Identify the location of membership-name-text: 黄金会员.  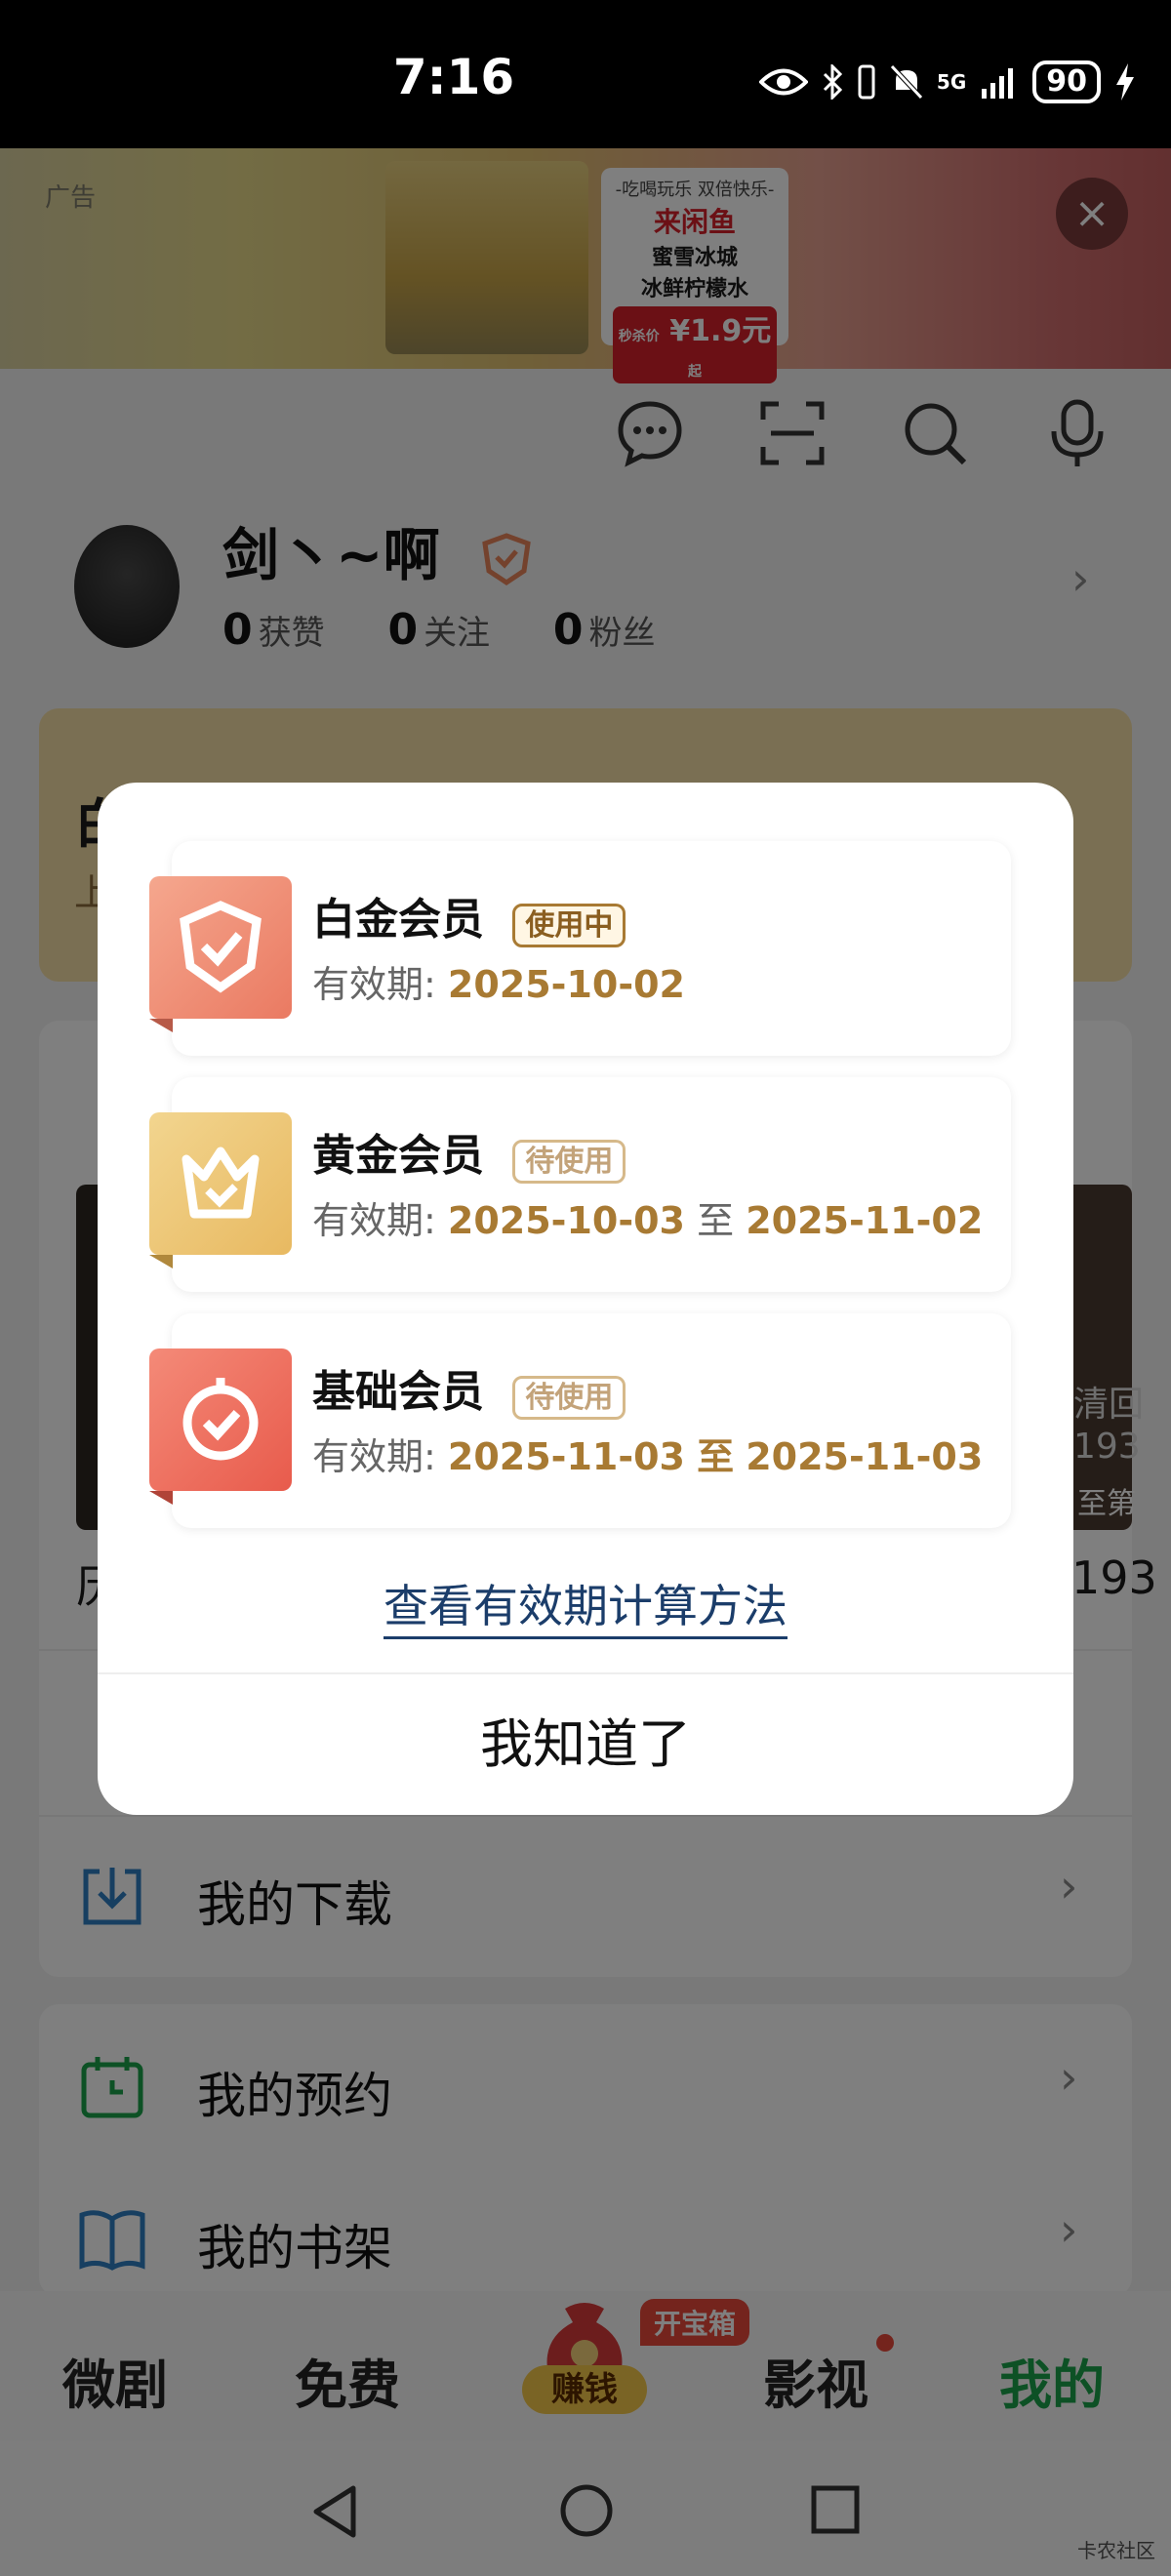
(398, 1156).